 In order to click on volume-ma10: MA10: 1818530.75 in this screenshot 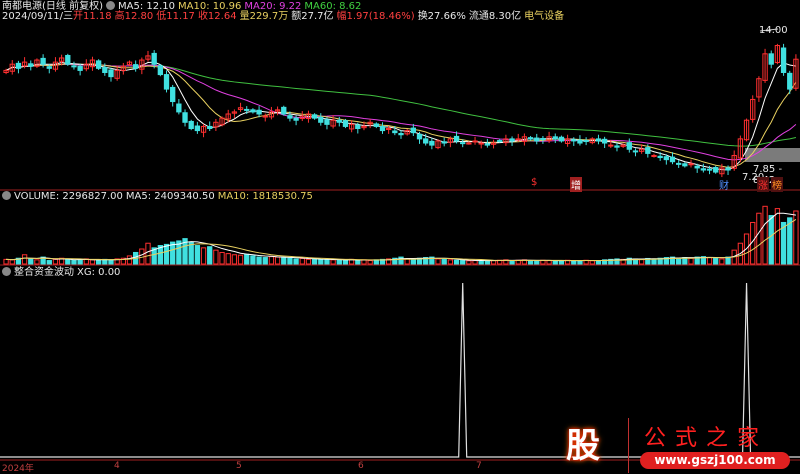, I will do `click(265, 196)`.